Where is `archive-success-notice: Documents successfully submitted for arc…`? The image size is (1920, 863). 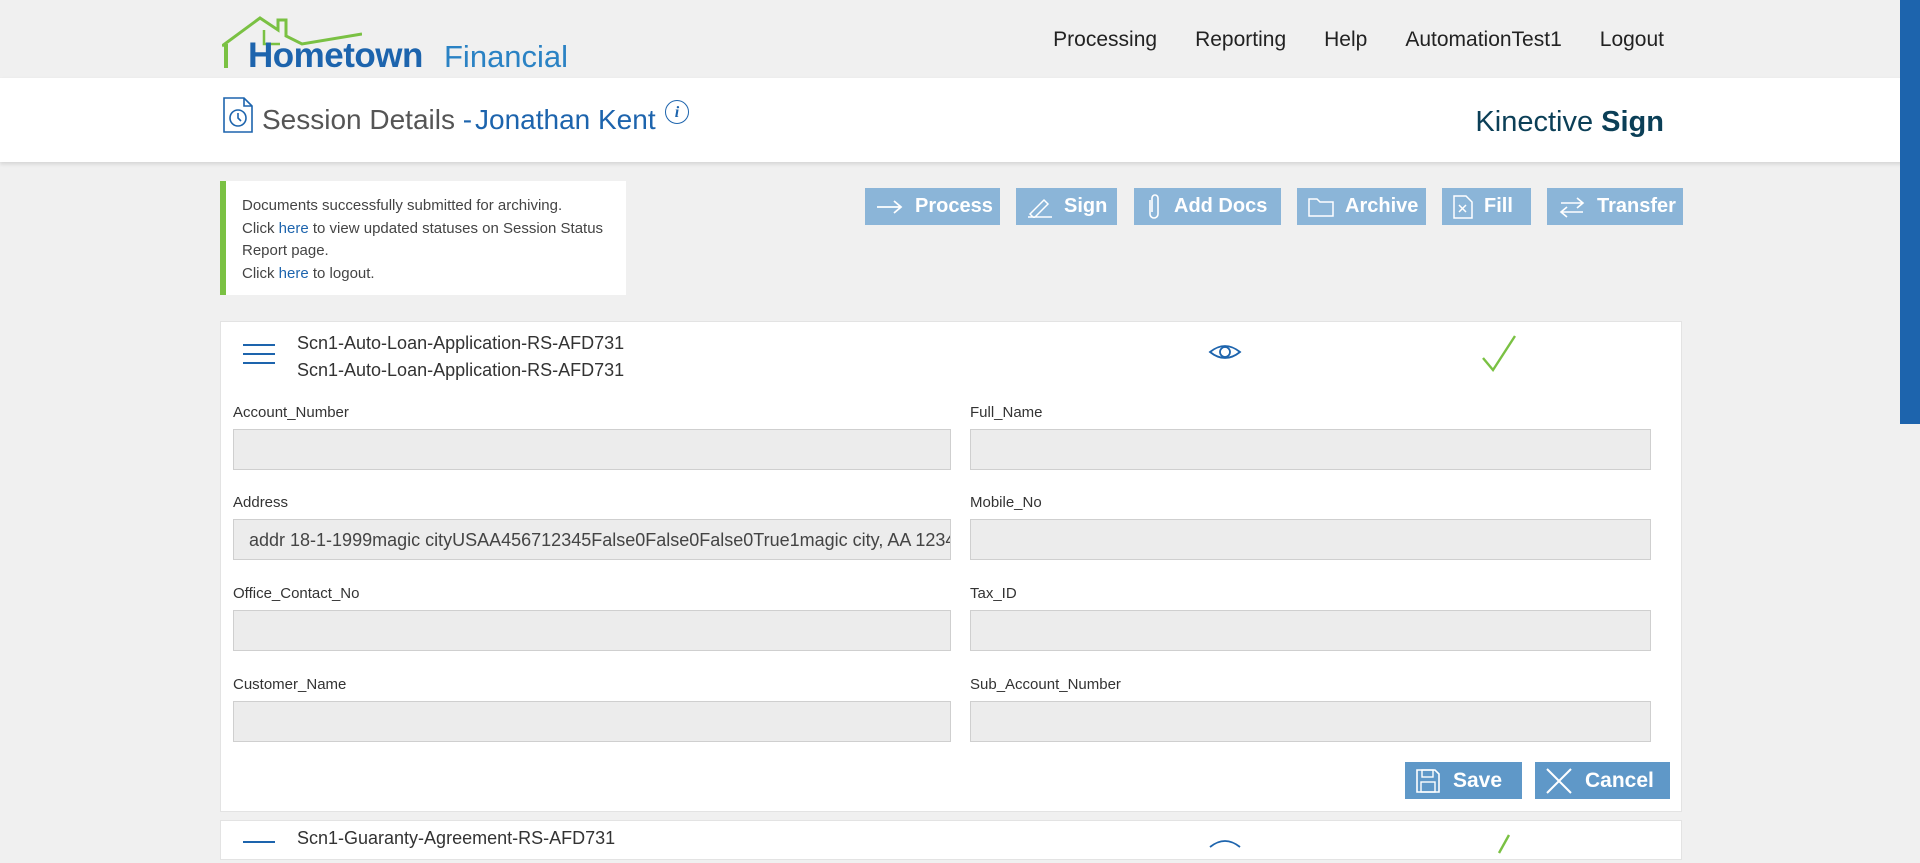
archive-success-notice: Documents successfully submitted for arc… is located at coordinates (423, 238).